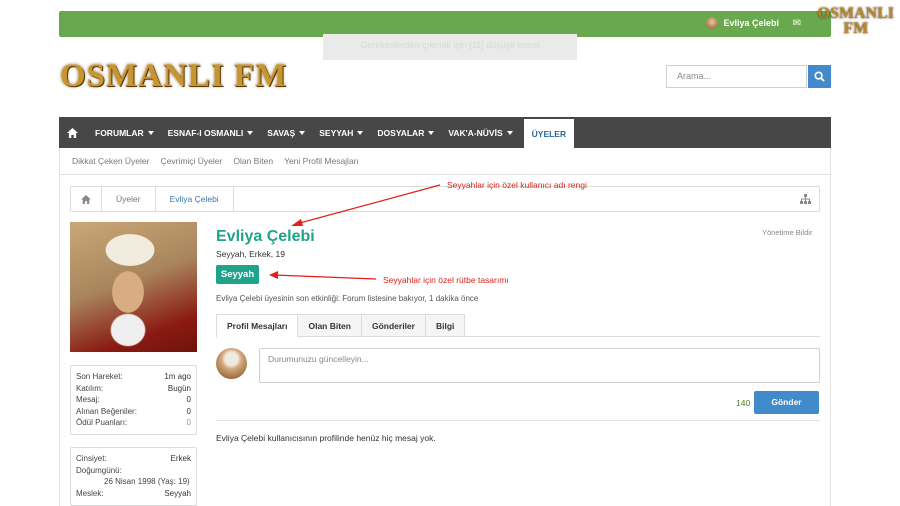 The height and width of the screenshot is (506, 900). What do you see at coordinates (265, 236) in the screenshot?
I see `profile-username: Evliya Çelebi` at bounding box center [265, 236].